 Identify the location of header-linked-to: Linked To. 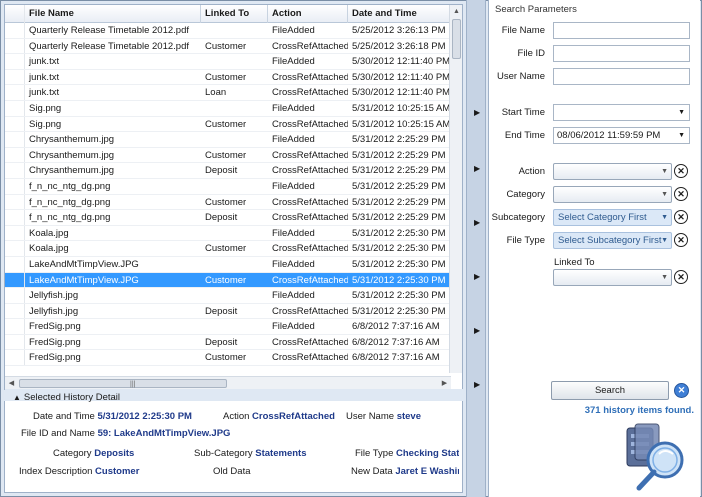
(234, 14).